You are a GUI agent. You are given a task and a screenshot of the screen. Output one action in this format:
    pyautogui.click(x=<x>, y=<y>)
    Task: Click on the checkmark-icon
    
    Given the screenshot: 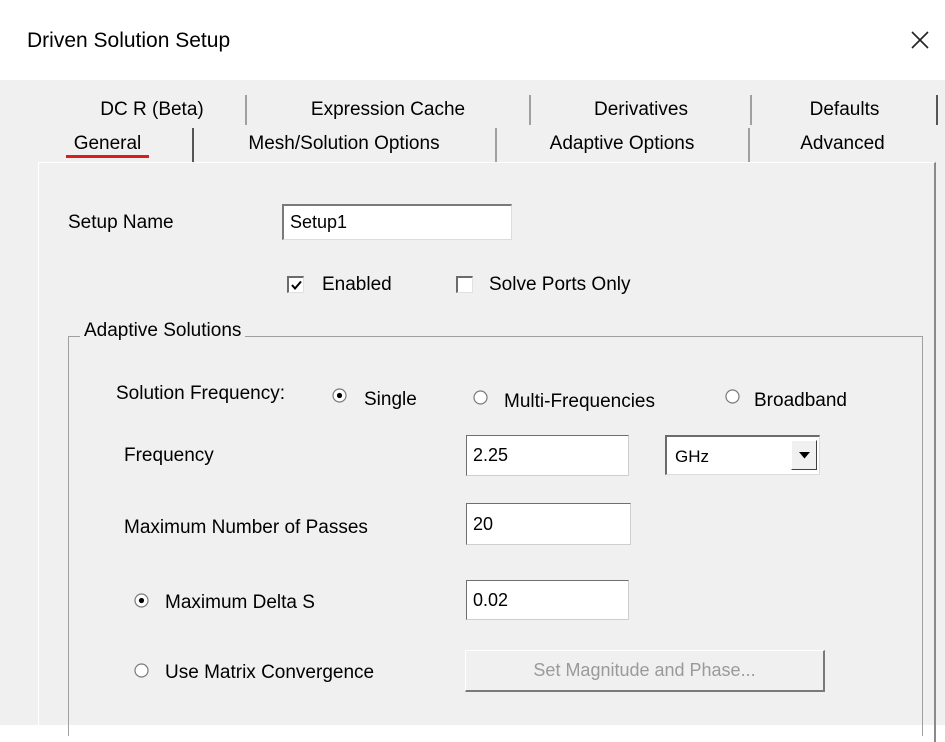 What is the action you would take?
    pyautogui.click(x=296, y=285)
    